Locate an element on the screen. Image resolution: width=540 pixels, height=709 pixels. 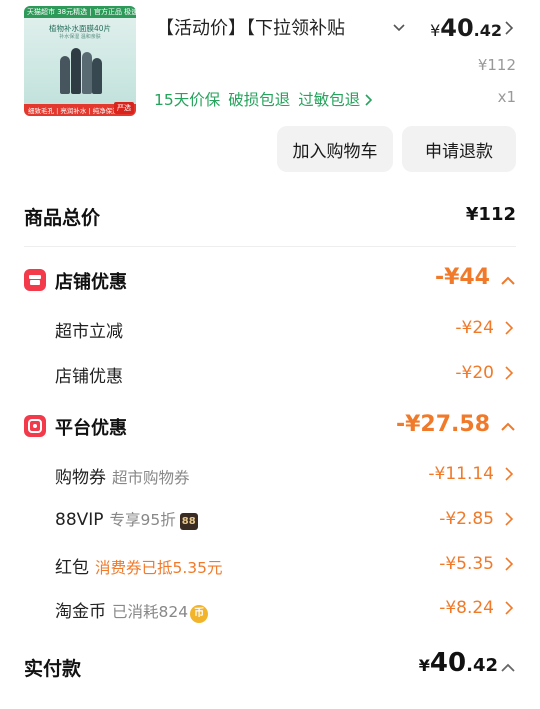
platform-item-coupon: 购物券 超市购物券 is located at coordinates (122, 475).